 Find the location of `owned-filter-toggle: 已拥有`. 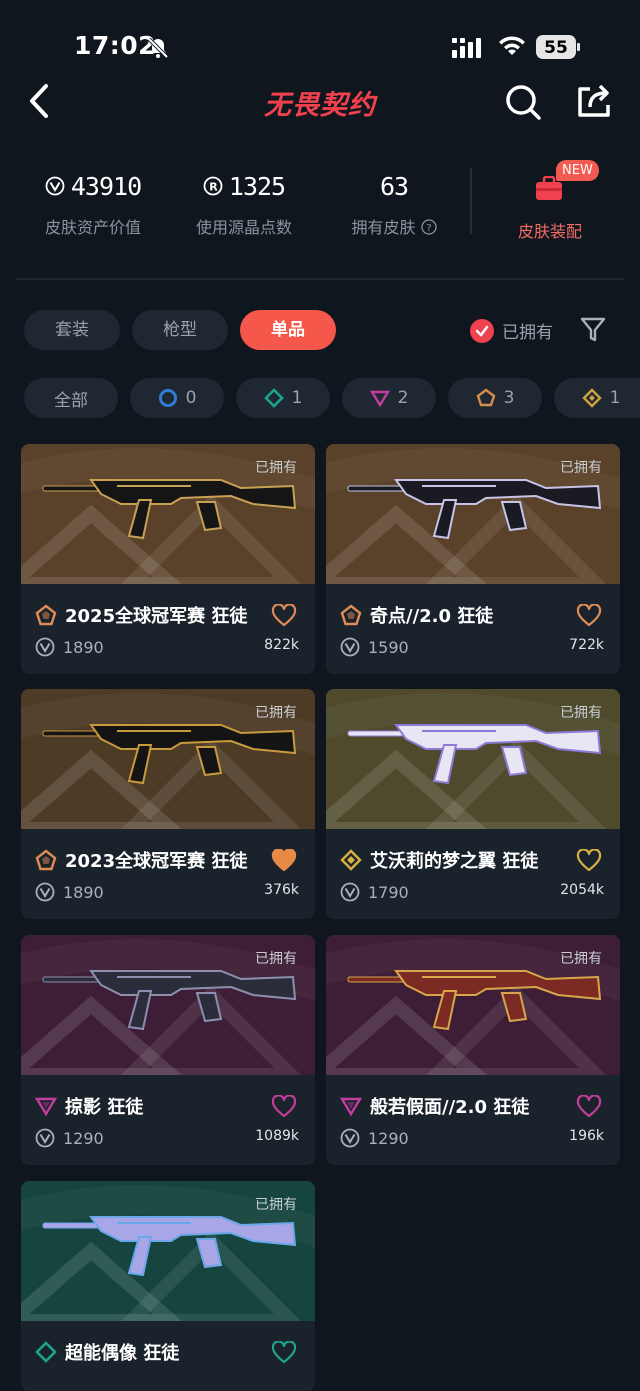

owned-filter-toggle: 已拥有 is located at coordinates (511, 330).